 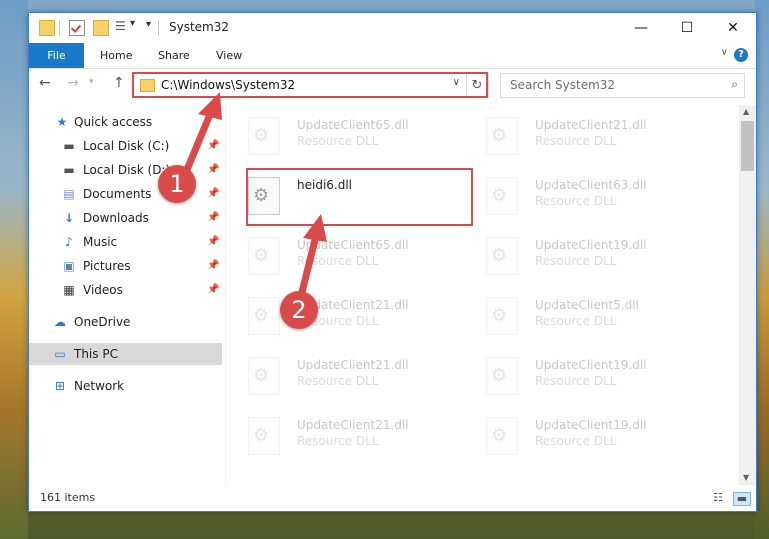 I want to click on sidebar-item-pictures: ▣ Pictures 📌, so click(x=125, y=266).